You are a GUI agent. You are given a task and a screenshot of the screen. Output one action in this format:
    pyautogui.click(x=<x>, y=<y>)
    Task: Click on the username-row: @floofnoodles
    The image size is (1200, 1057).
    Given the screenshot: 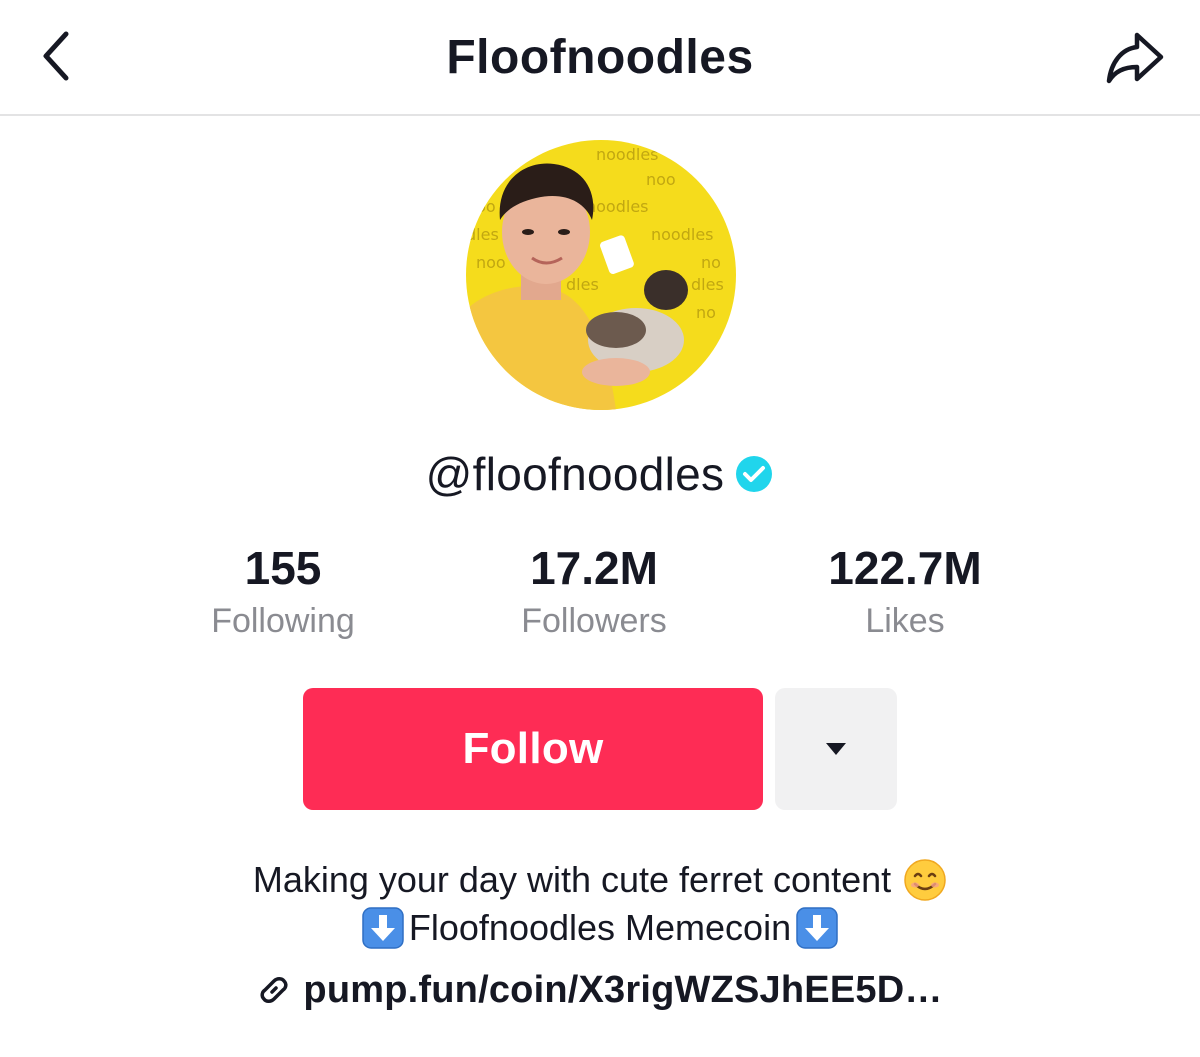 What is the action you would take?
    pyautogui.click(x=600, y=474)
    